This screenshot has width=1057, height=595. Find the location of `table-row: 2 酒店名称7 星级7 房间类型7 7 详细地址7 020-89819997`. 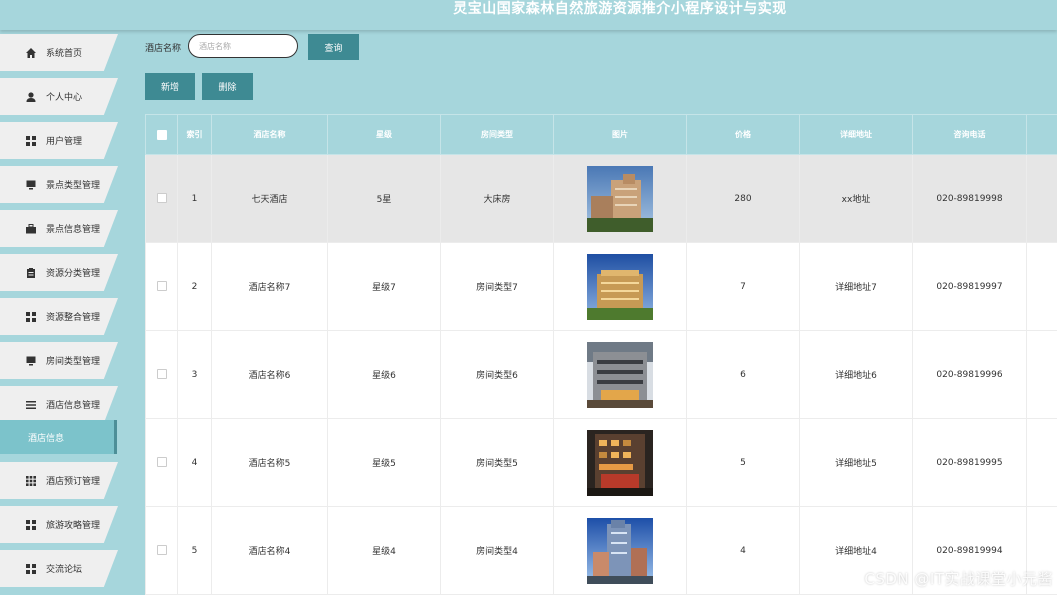

table-row: 2 酒店名称7 星级7 房间类型7 7 详细地址7 020-89819997 is located at coordinates (601, 286).